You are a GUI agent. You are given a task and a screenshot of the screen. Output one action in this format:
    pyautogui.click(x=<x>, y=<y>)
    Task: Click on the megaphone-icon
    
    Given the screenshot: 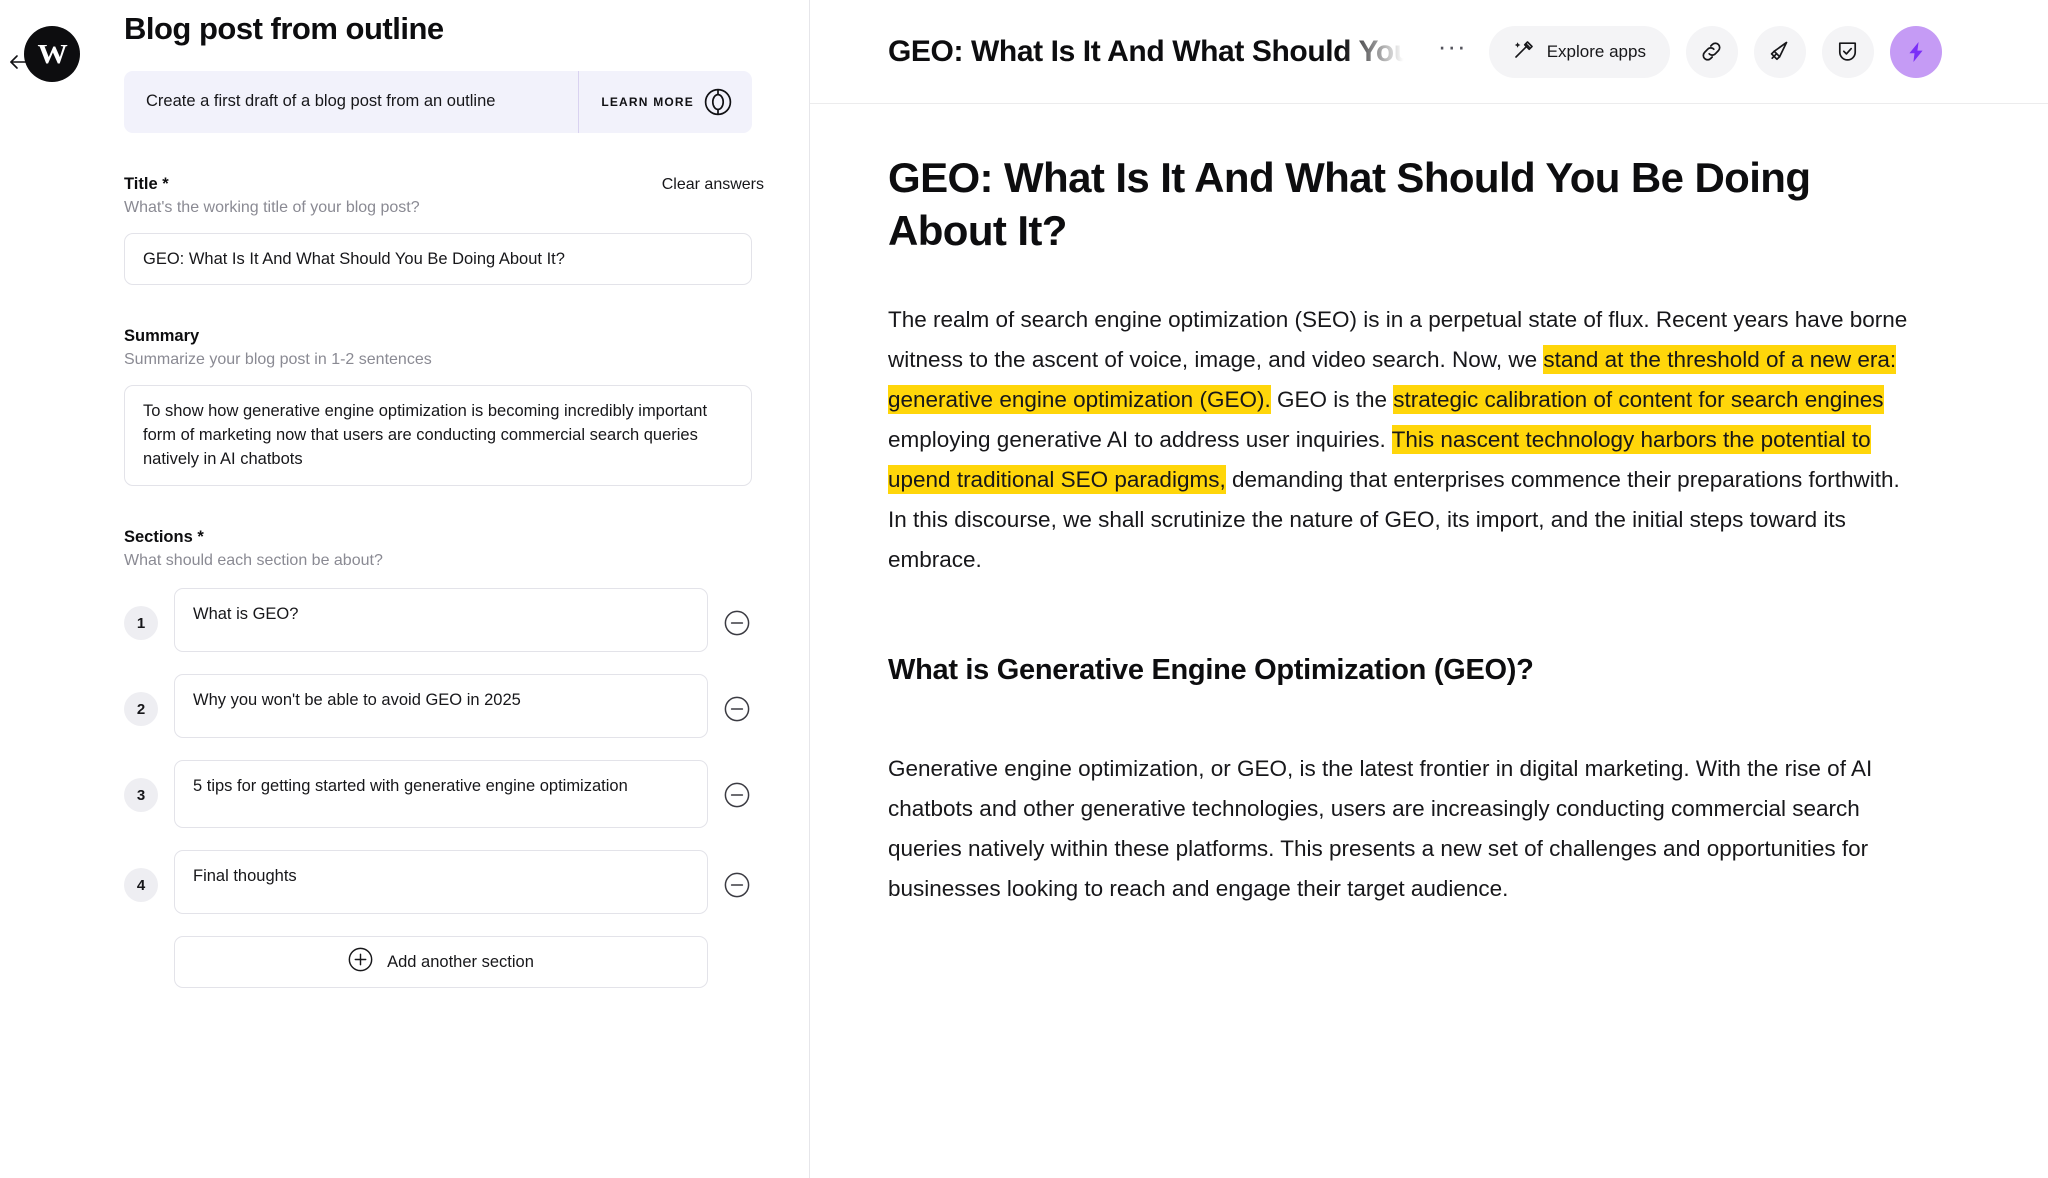 What is the action you would take?
    pyautogui.click(x=1779, y=51)
    